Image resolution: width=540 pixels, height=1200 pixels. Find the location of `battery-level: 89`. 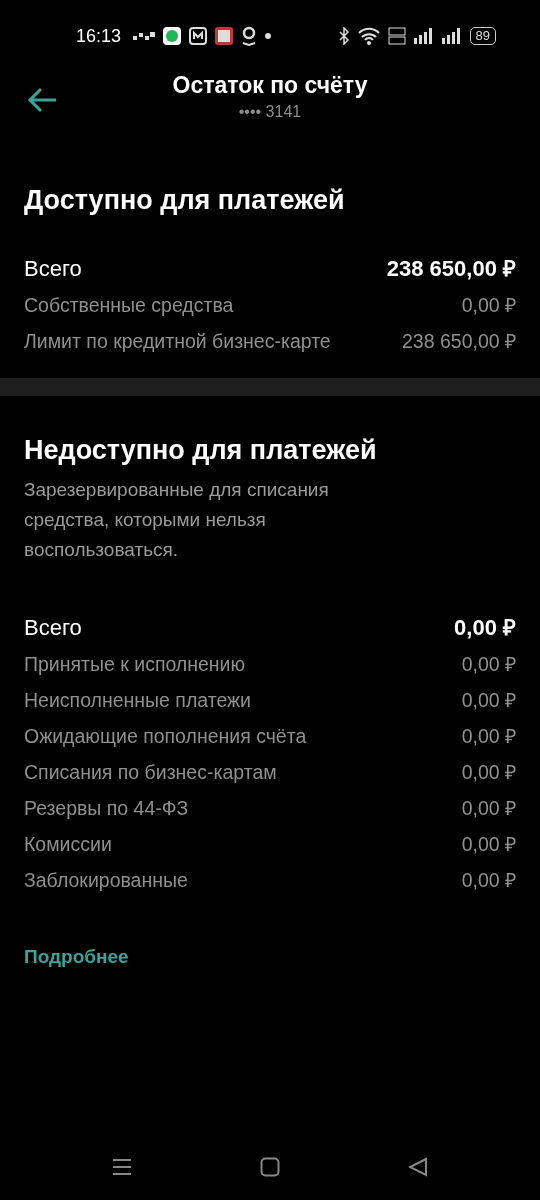

battery-level: 89 is located at coordinates (482, 36).